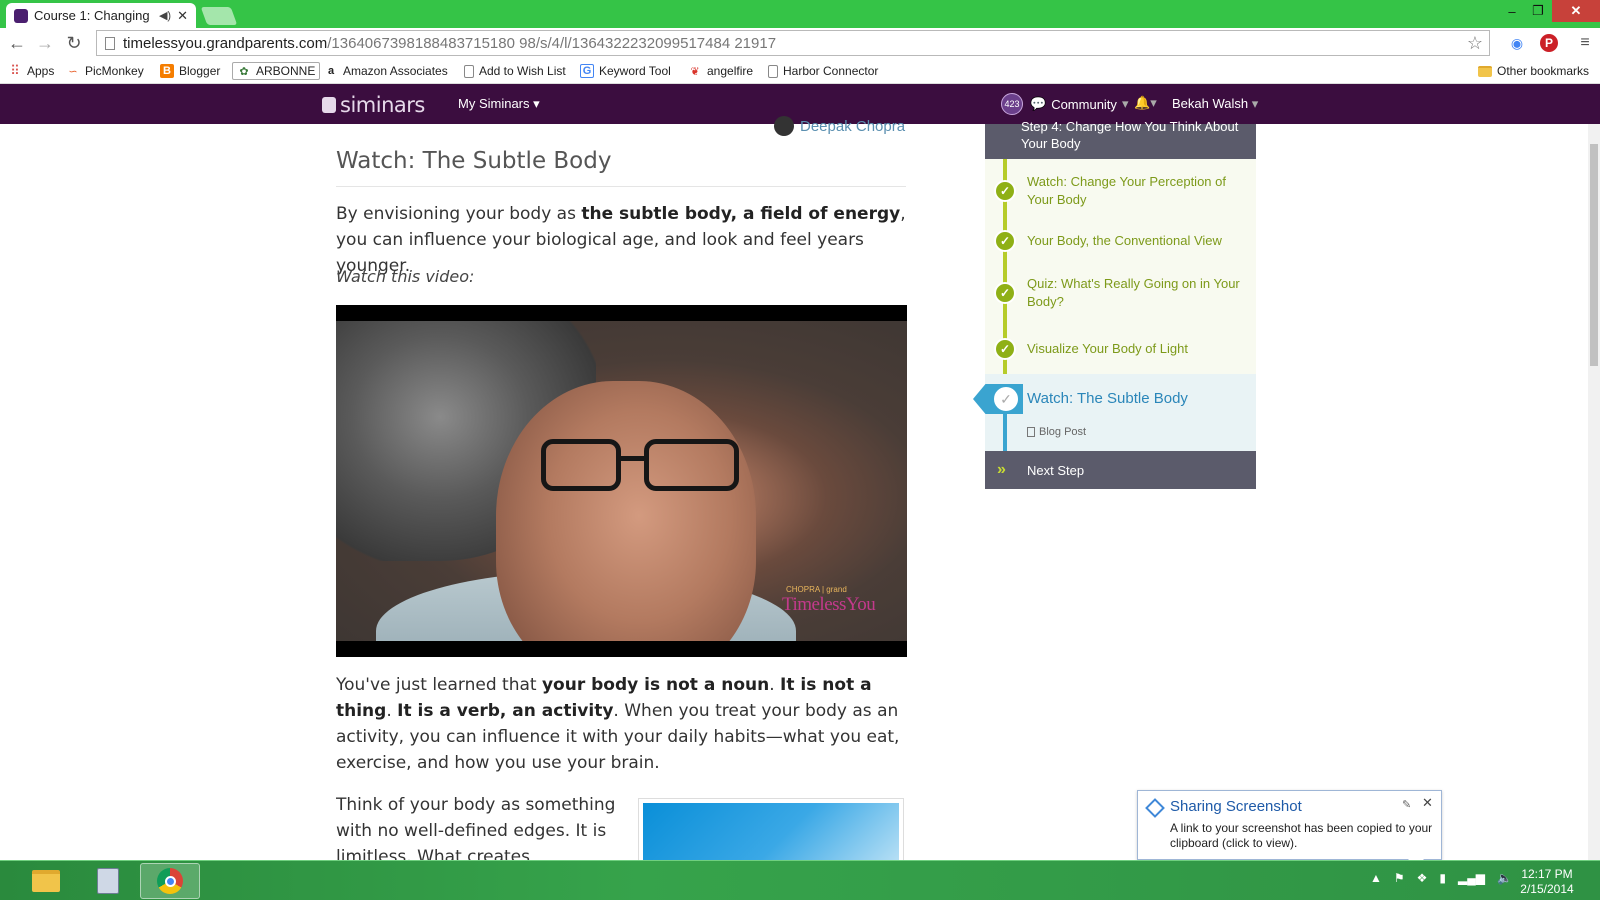  What do you see at coordinates (633, 458) in the screenshot?
I see `video-glasses-bridge` at bounding box center [633, 458].